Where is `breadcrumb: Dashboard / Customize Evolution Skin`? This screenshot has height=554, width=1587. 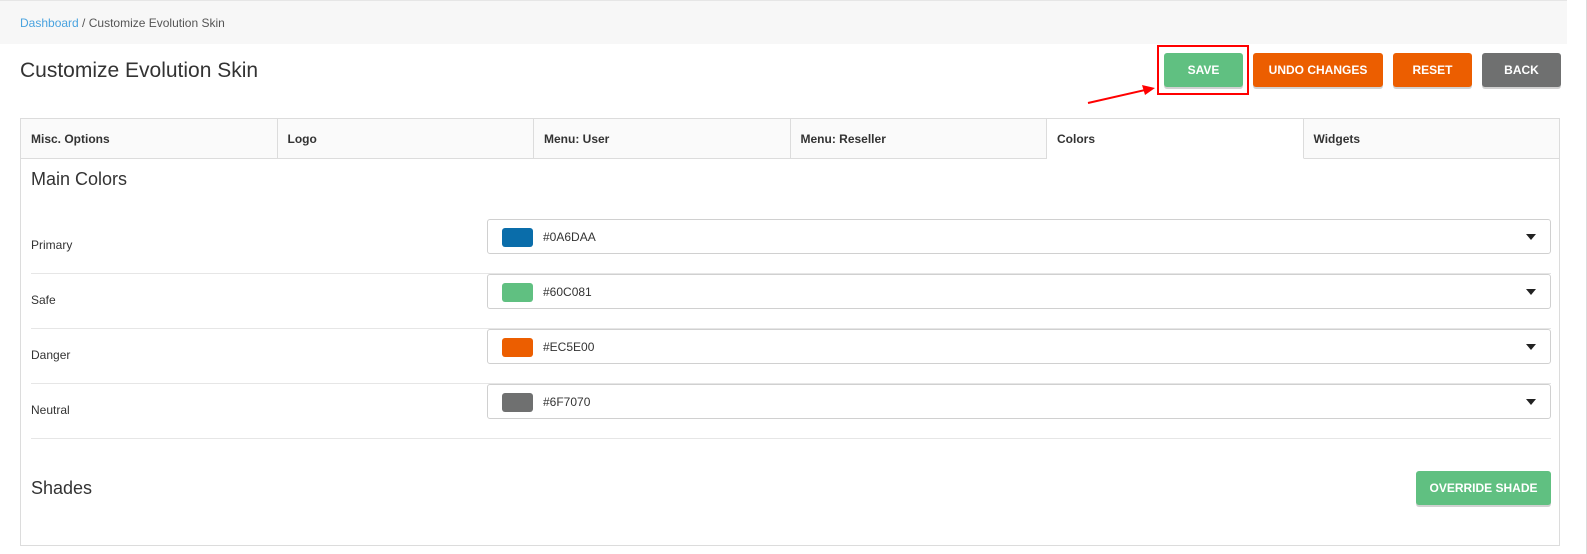 breadcrumb: Dashboard / Customize Evolution Skin is located at coordinates (122, 23).